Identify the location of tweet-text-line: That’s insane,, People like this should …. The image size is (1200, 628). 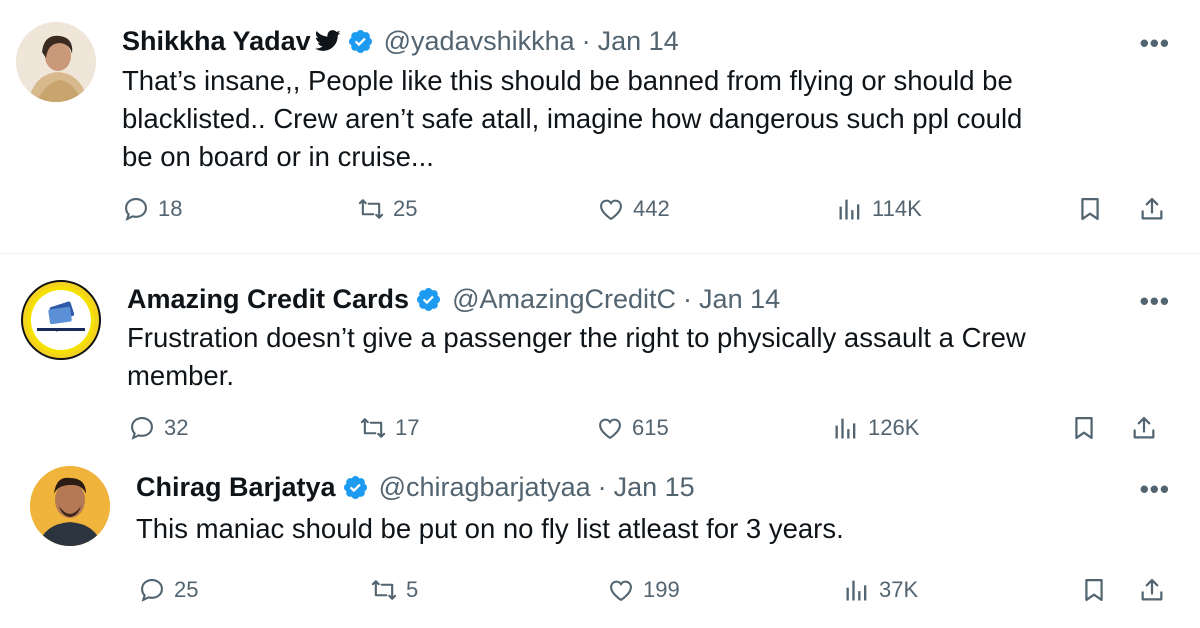
(567, 80).